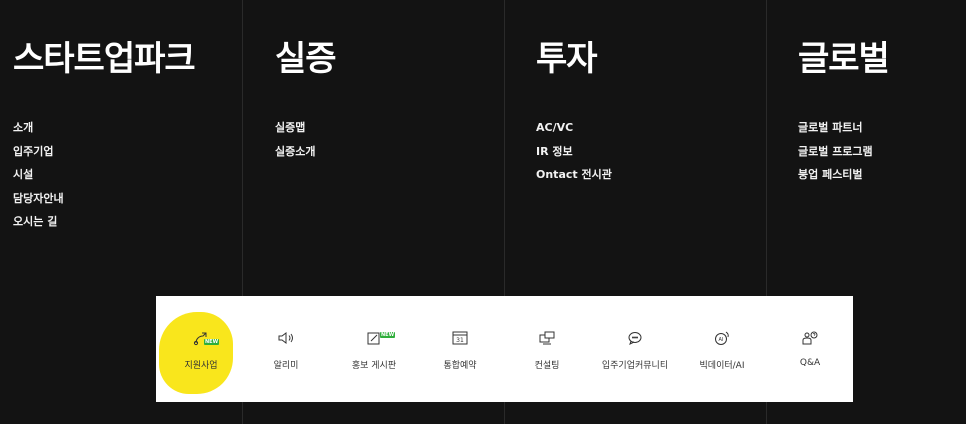 The width and height of the screenshot is (966, 424). Describe the element at coordinates (196, 353) in the screenshot. I see `highlight-mark` at that location.